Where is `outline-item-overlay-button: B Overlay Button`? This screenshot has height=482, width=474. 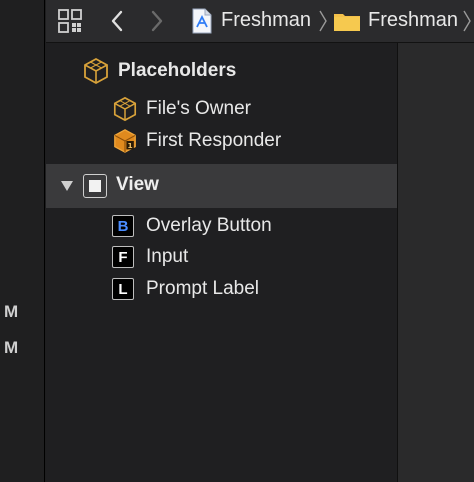
outline-item-overlay-button: B Overlay Button is located at coordinates (192, 226).